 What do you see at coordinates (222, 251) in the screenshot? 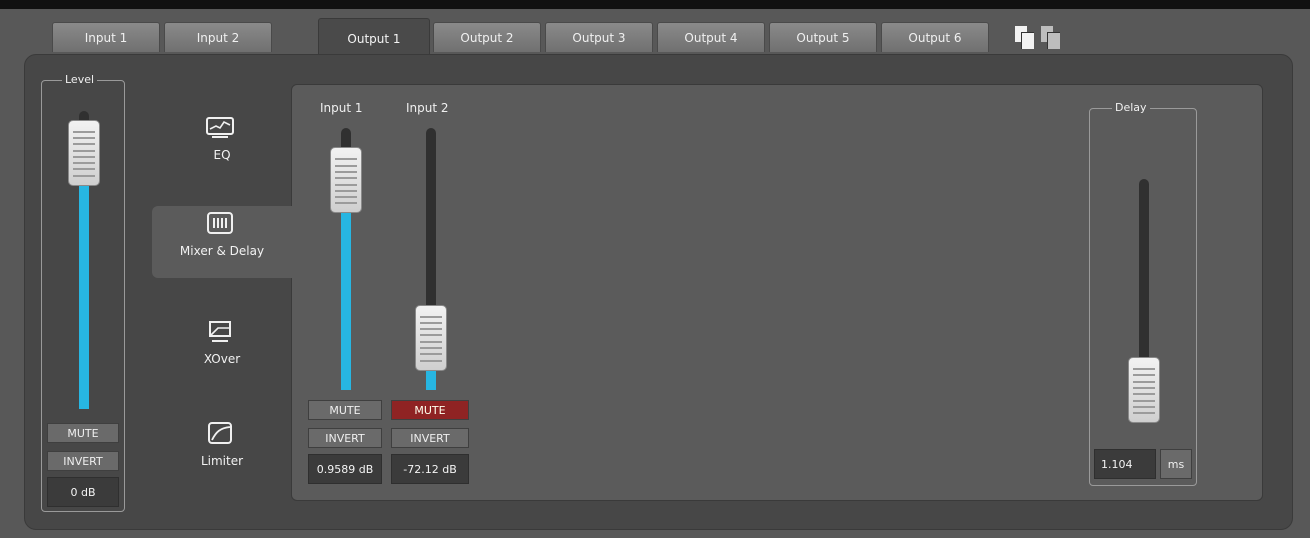
I see `nav-item-label: Mixer & Delay` at bounding box center [222, 251].